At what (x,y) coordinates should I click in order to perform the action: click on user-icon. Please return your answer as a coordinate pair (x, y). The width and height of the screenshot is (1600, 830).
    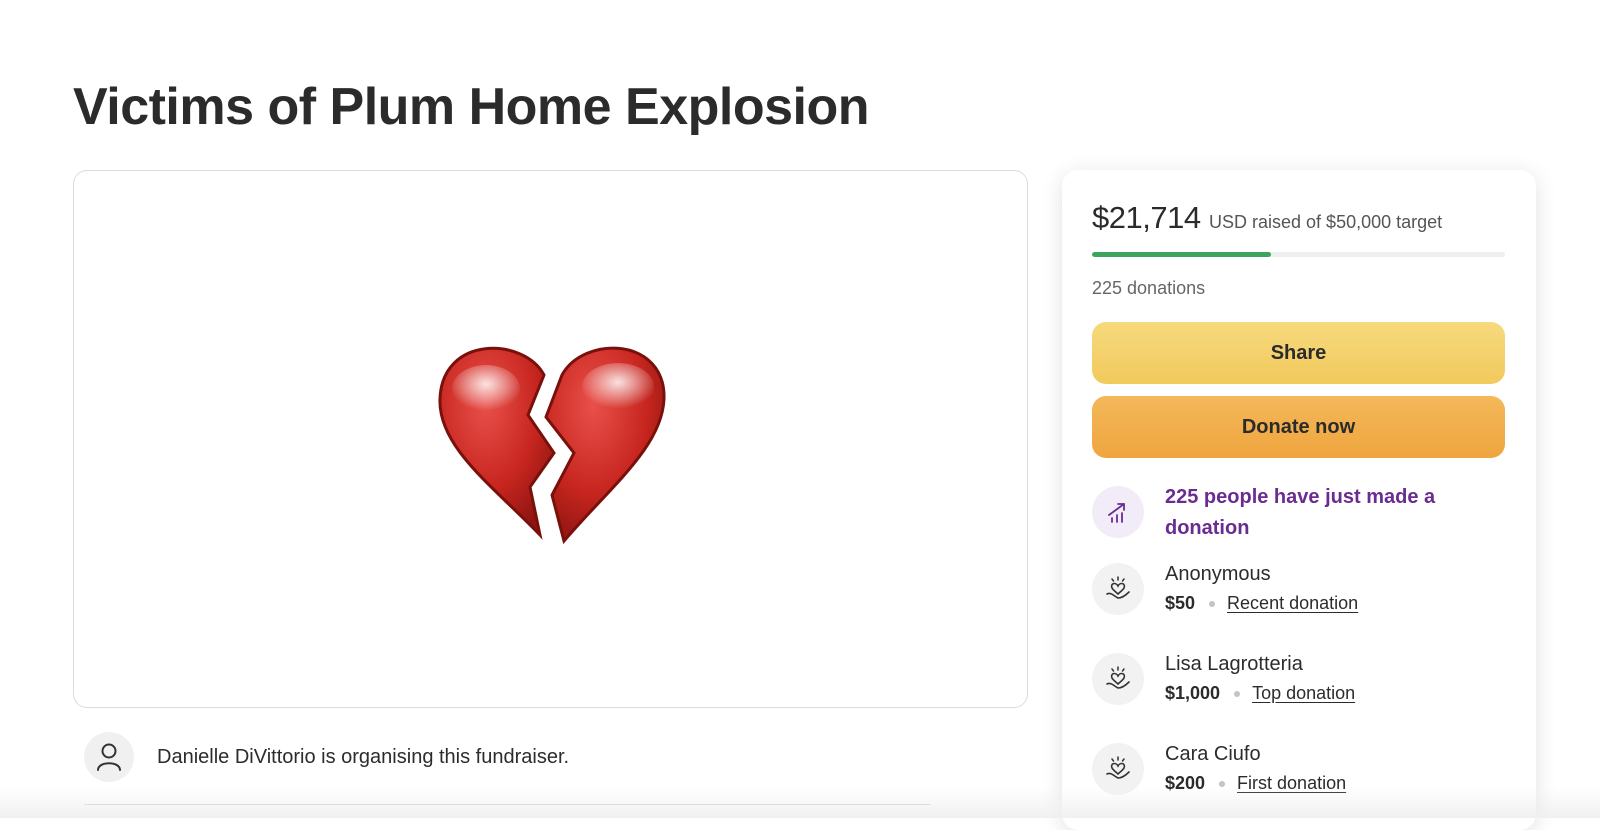
    Looking at the image, I should click on (109, 757).